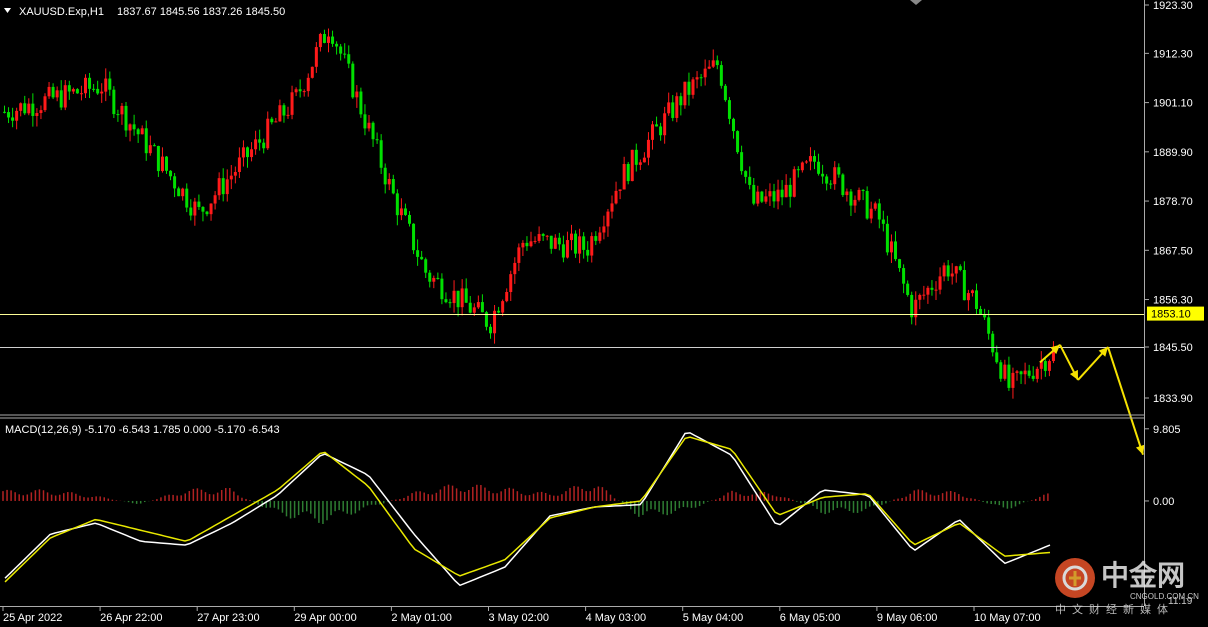  What do you see at coordinates (228, 618) in the screenshot?
I see `time-label: 27 Apr 23:00` at bounding box center [228, 618].